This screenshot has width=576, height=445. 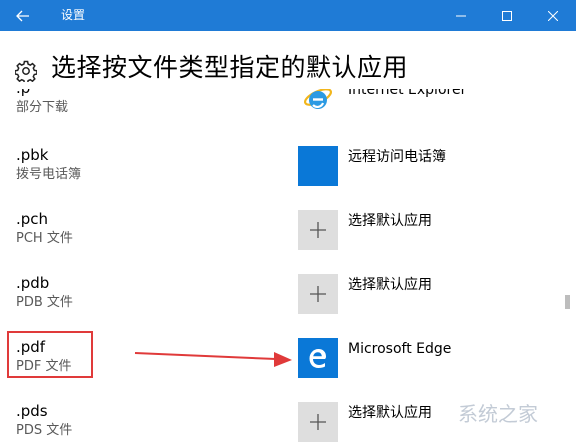 I want to click on page-header: 选择按文件类型指定的默认应用, so click(x=288, y=60).